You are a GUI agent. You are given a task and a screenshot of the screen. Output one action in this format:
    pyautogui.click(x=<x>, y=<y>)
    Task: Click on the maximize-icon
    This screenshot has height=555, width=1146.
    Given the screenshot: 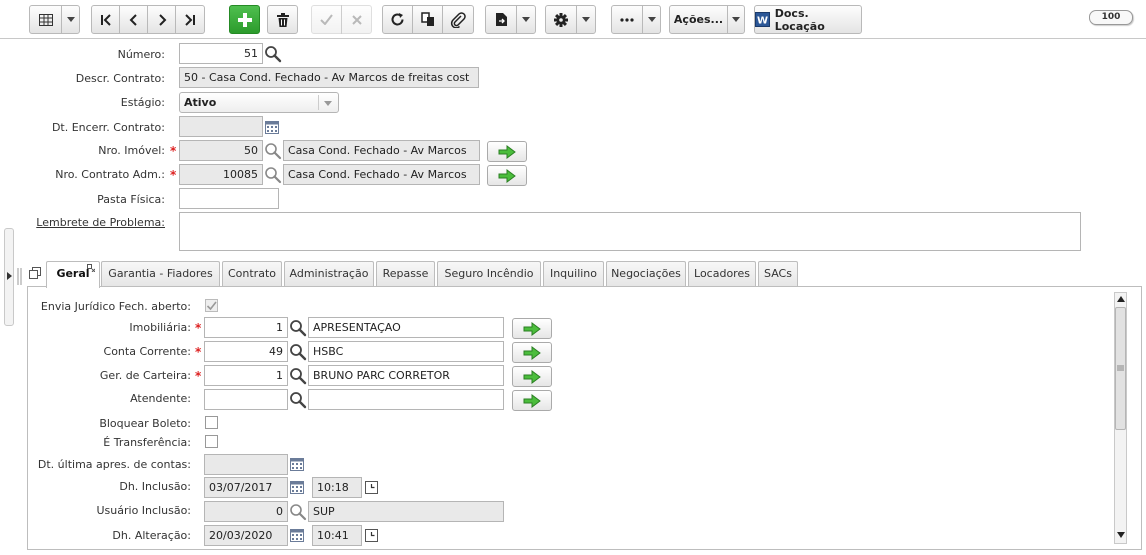 What is the action you would take?
    pyautogui.click(x=35, y=273)
    